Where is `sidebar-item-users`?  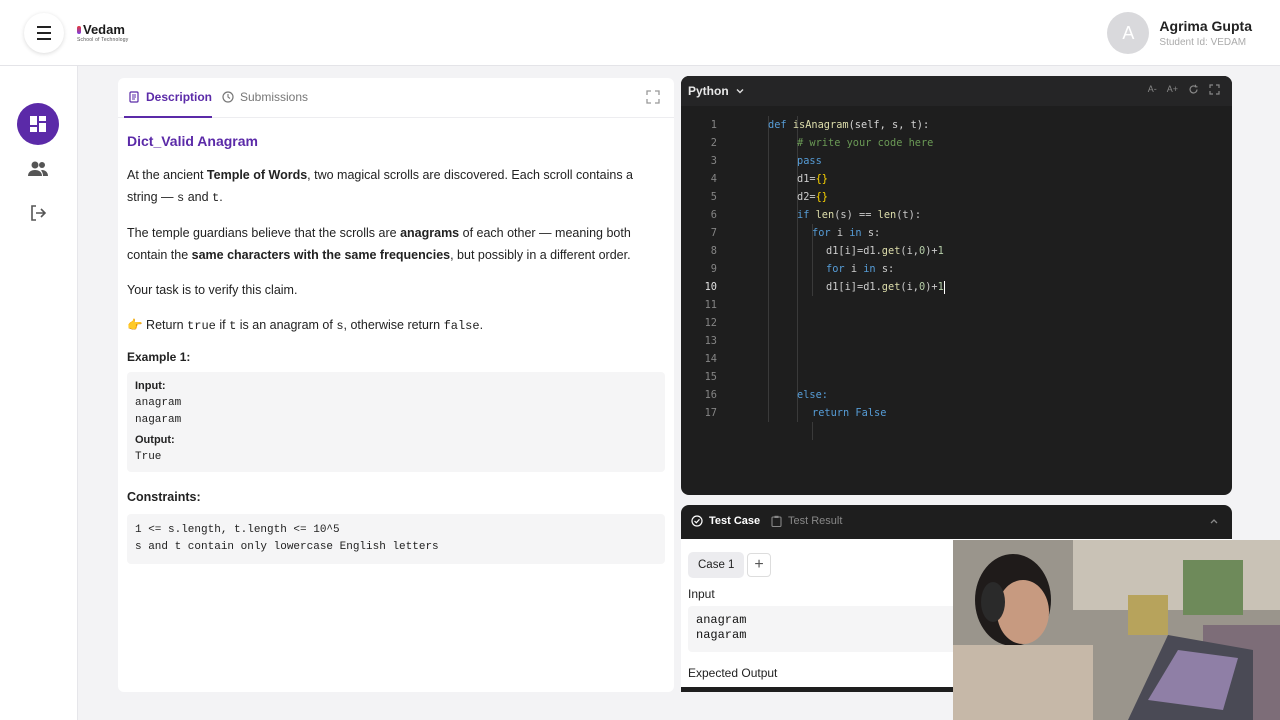 sidebar-item-users is located at coordinates (38, 169).